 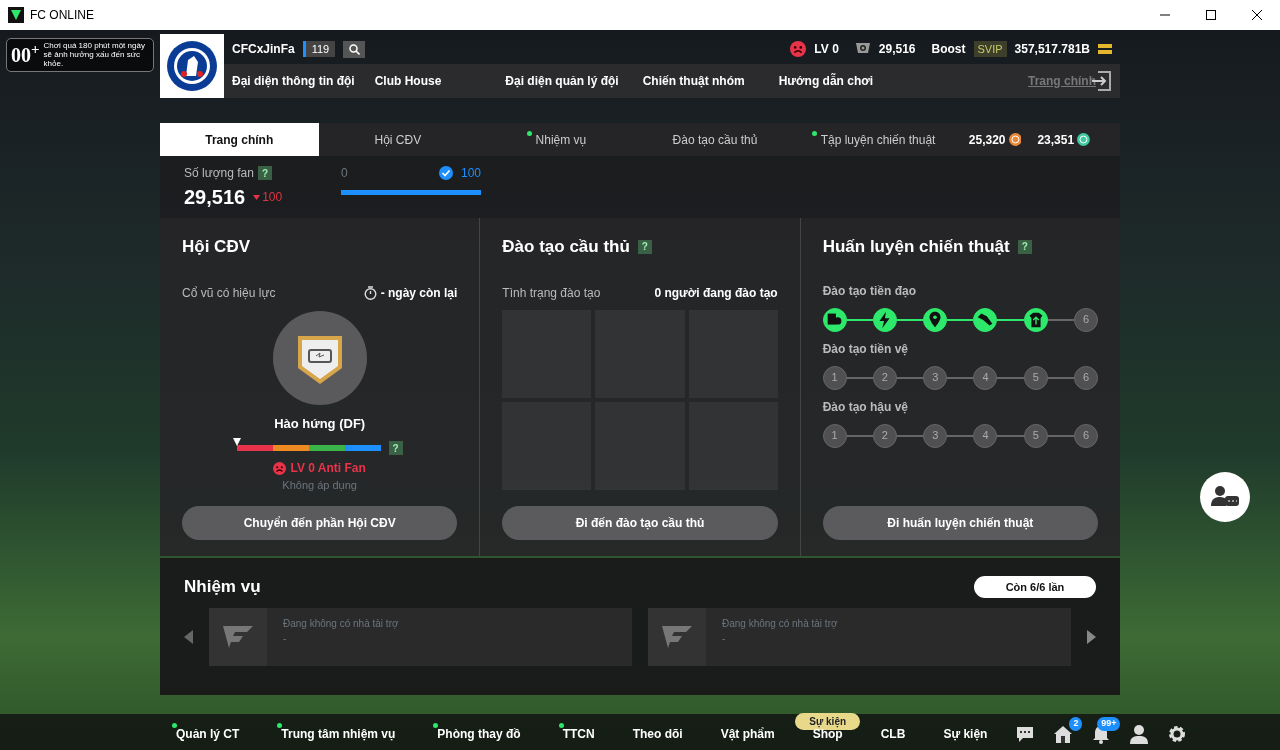 What do you see at coordinates (223, 587) in the screenshot?
I see `section-title: Nhiệm vụ` at bounding box center [223, 587].